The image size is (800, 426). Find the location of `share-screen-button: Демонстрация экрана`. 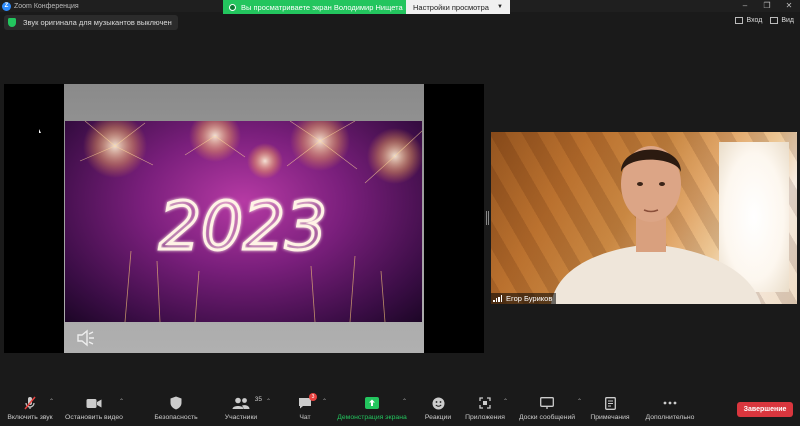

share-screen-button: Демонстрация экрана is located at coordinates (372, 408).